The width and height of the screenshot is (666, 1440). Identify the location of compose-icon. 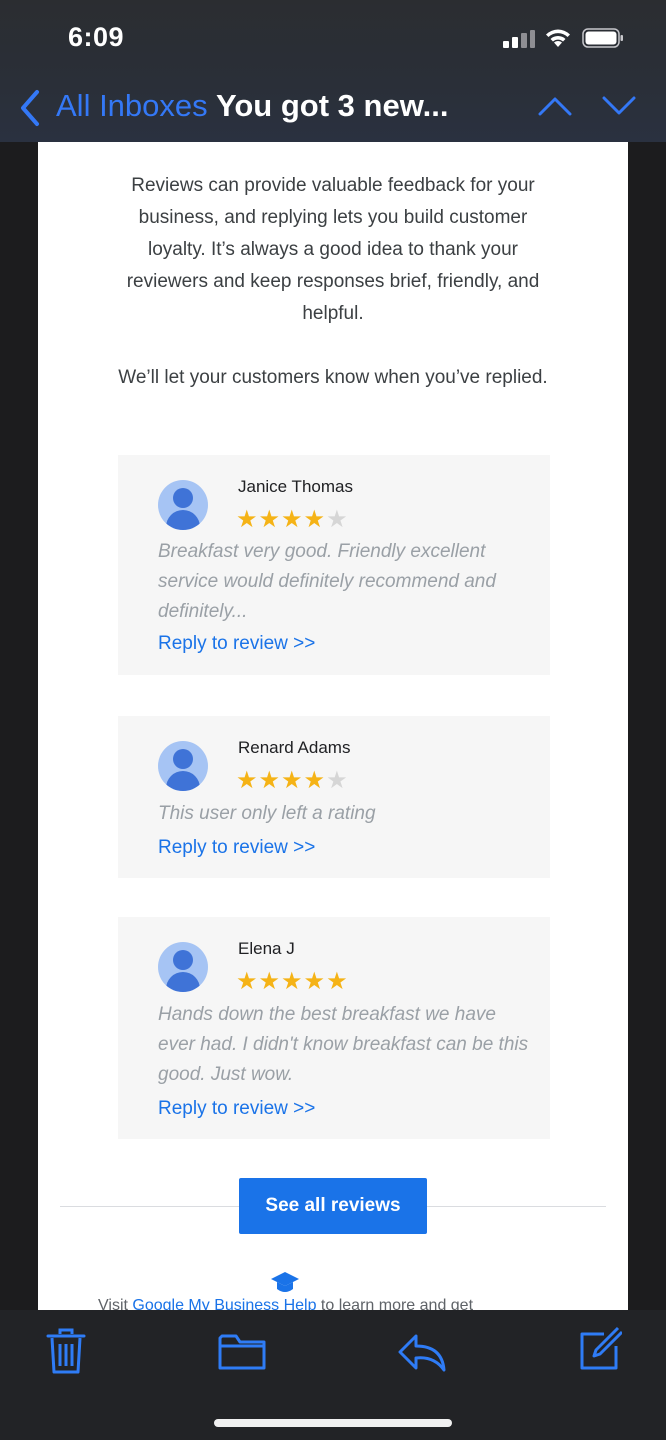
(600, 1349).